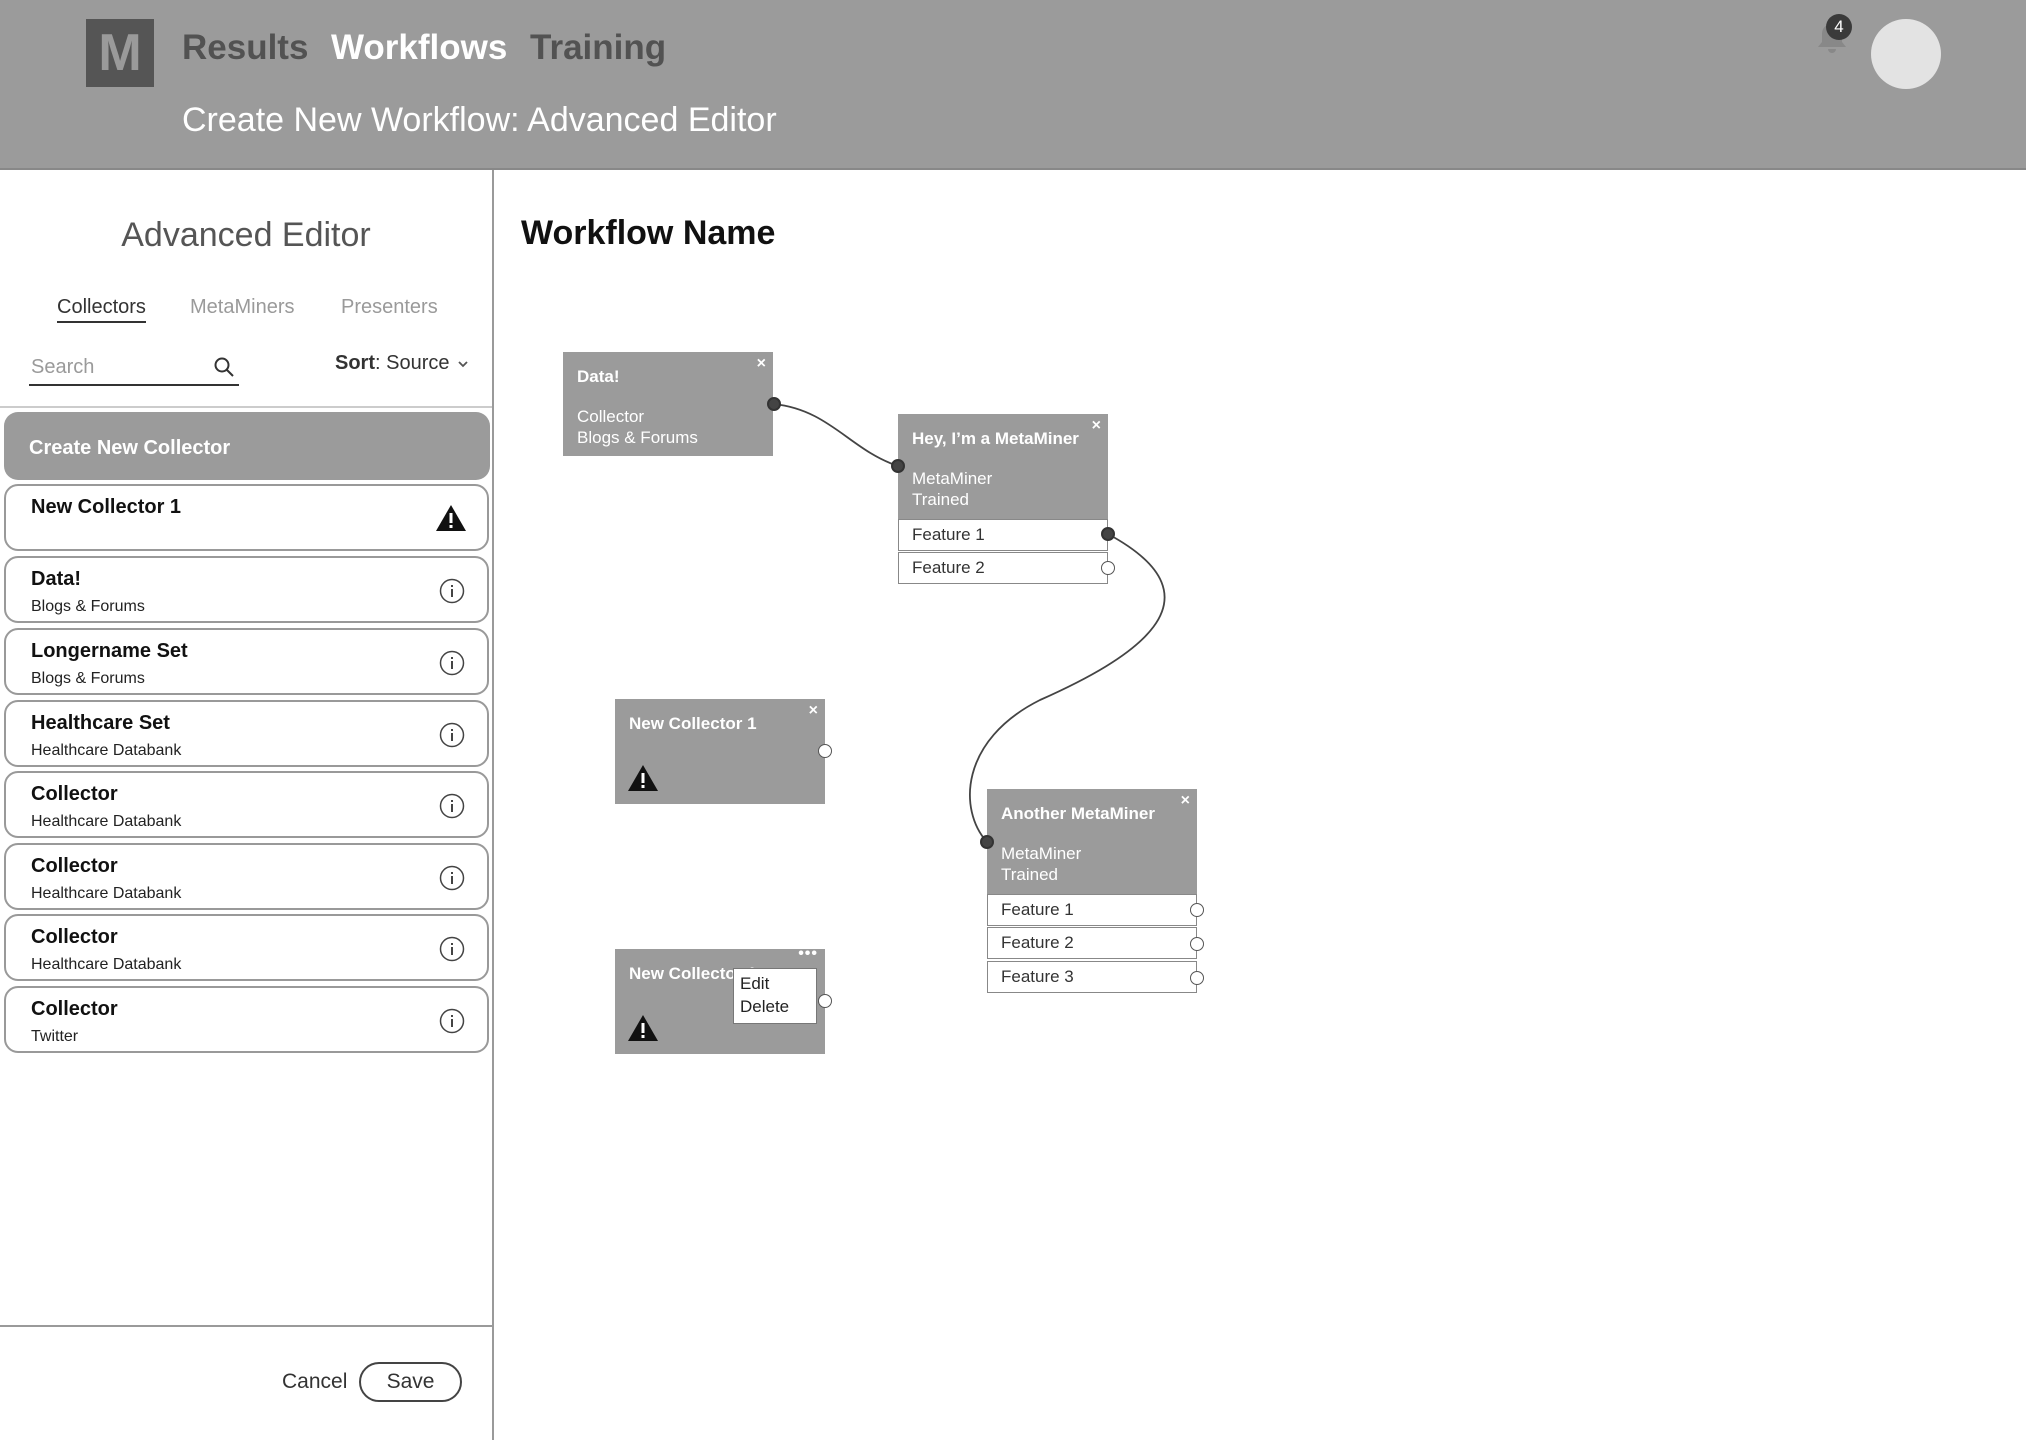 Image resolution: width=2026 pixels, height=1440 pixels. I want to click on notification-badge: 4, so click(1839, 27).